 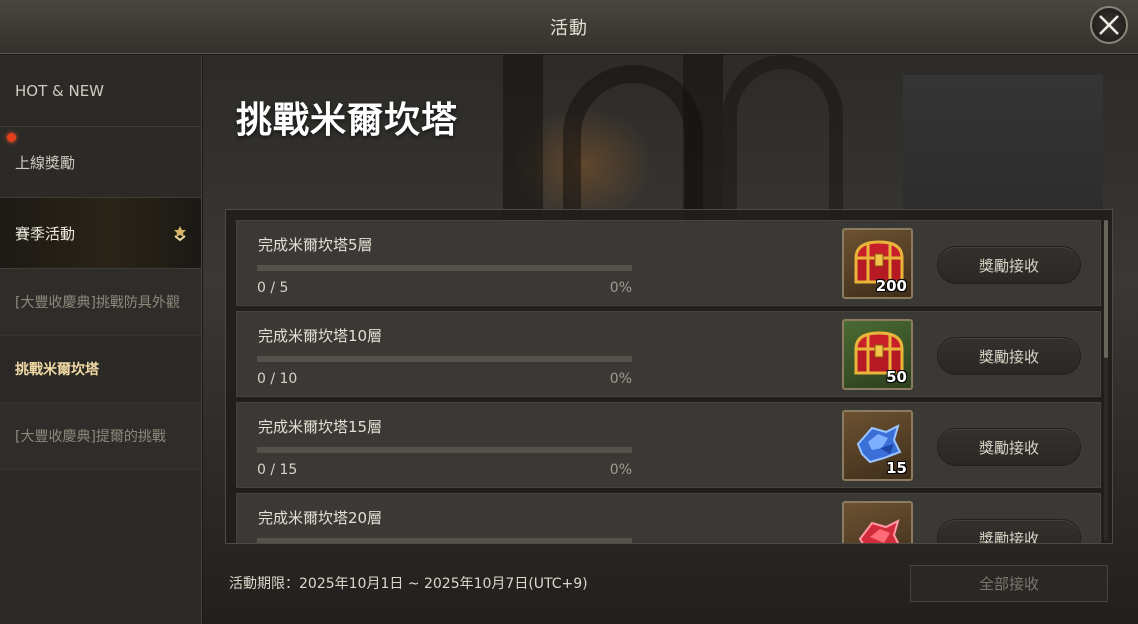 I want to click on reward-slot: 200, so click(x=877, y=263).